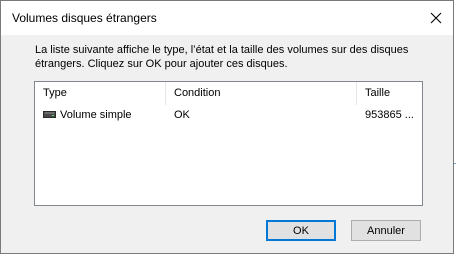 This screenshot has width=456, height=256. Describe the element at coordinates (386, 230) in the screenshot. I see `cancel-button: Annuler` at that location.